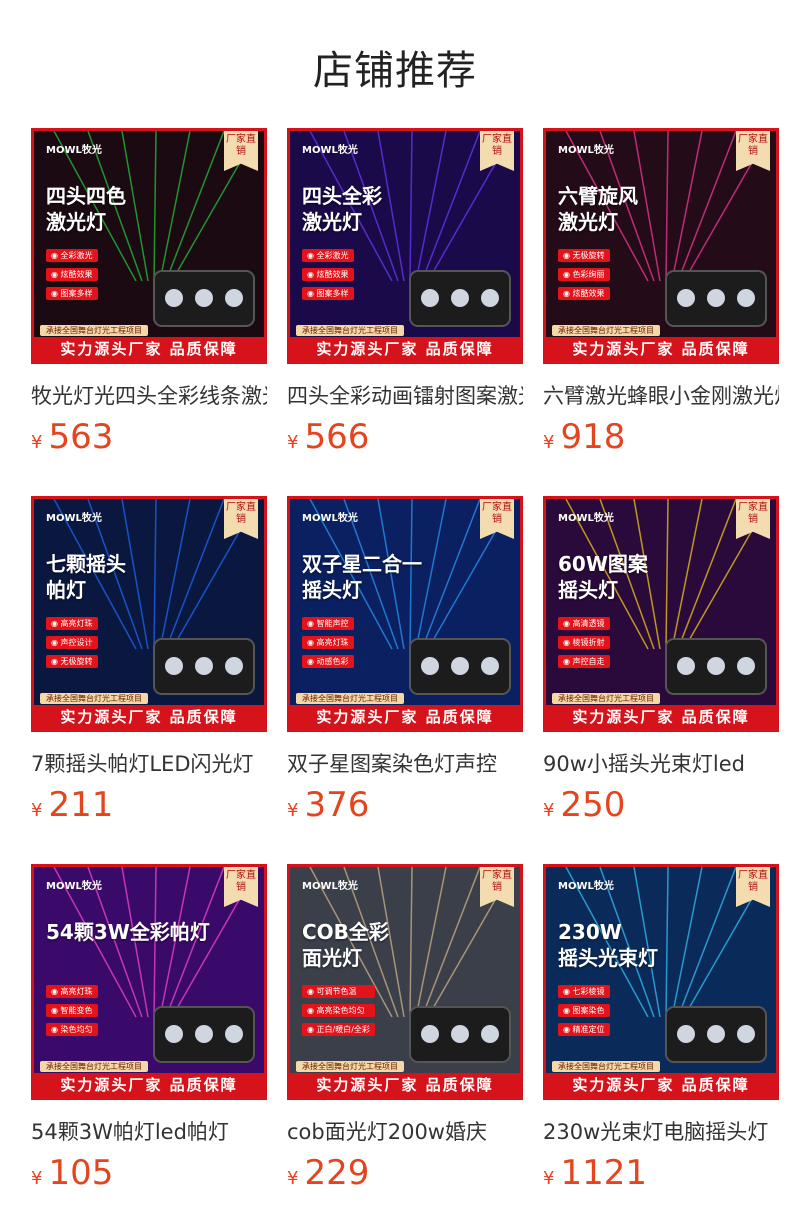  What do you see at coordinates (72, 293) in the screenshot?
I see `feature-item: ◉ 图案多样` at bounding box center [72, 293].